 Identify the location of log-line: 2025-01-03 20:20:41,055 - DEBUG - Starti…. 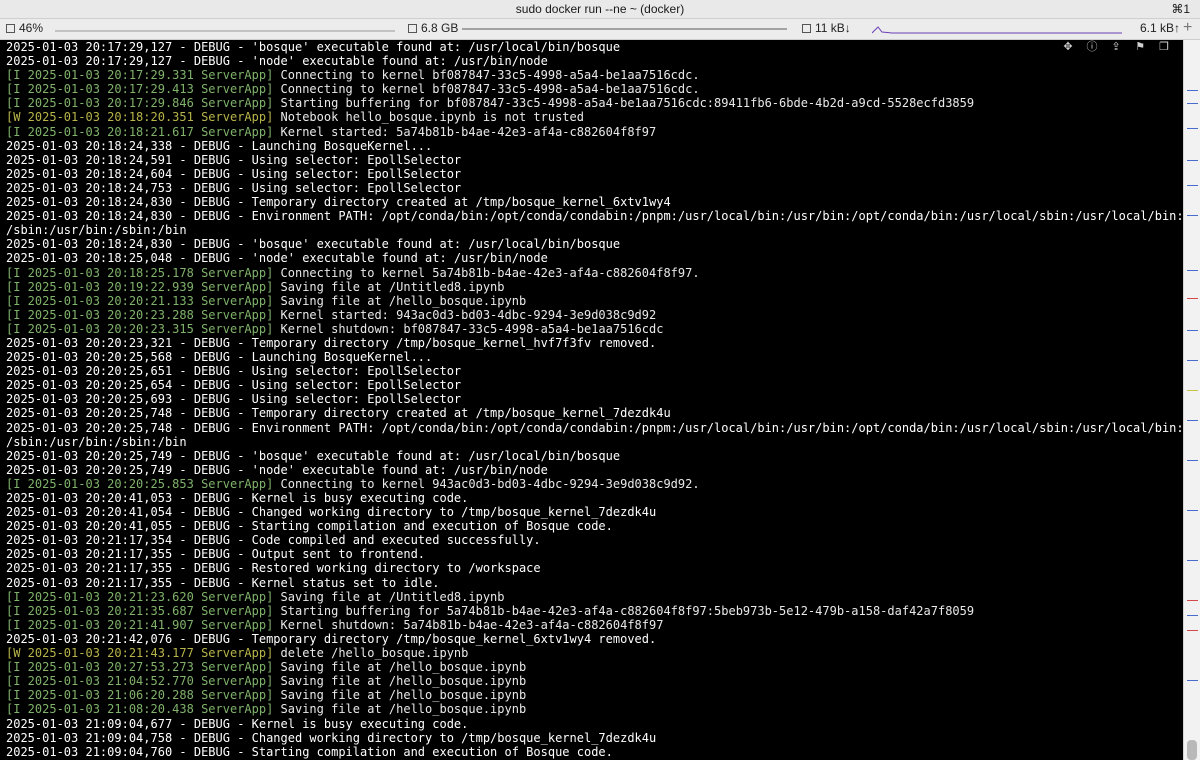
(309, 526).